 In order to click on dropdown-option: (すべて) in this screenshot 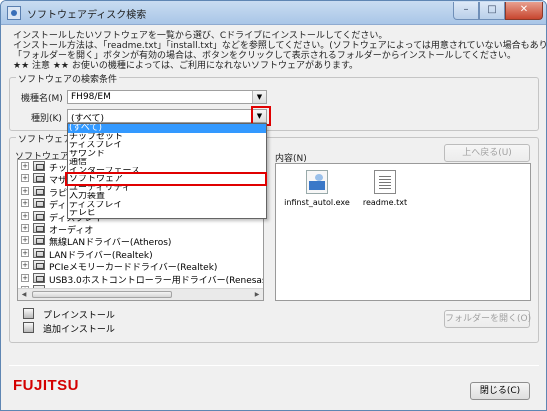, I will do `click(167, 128)`.